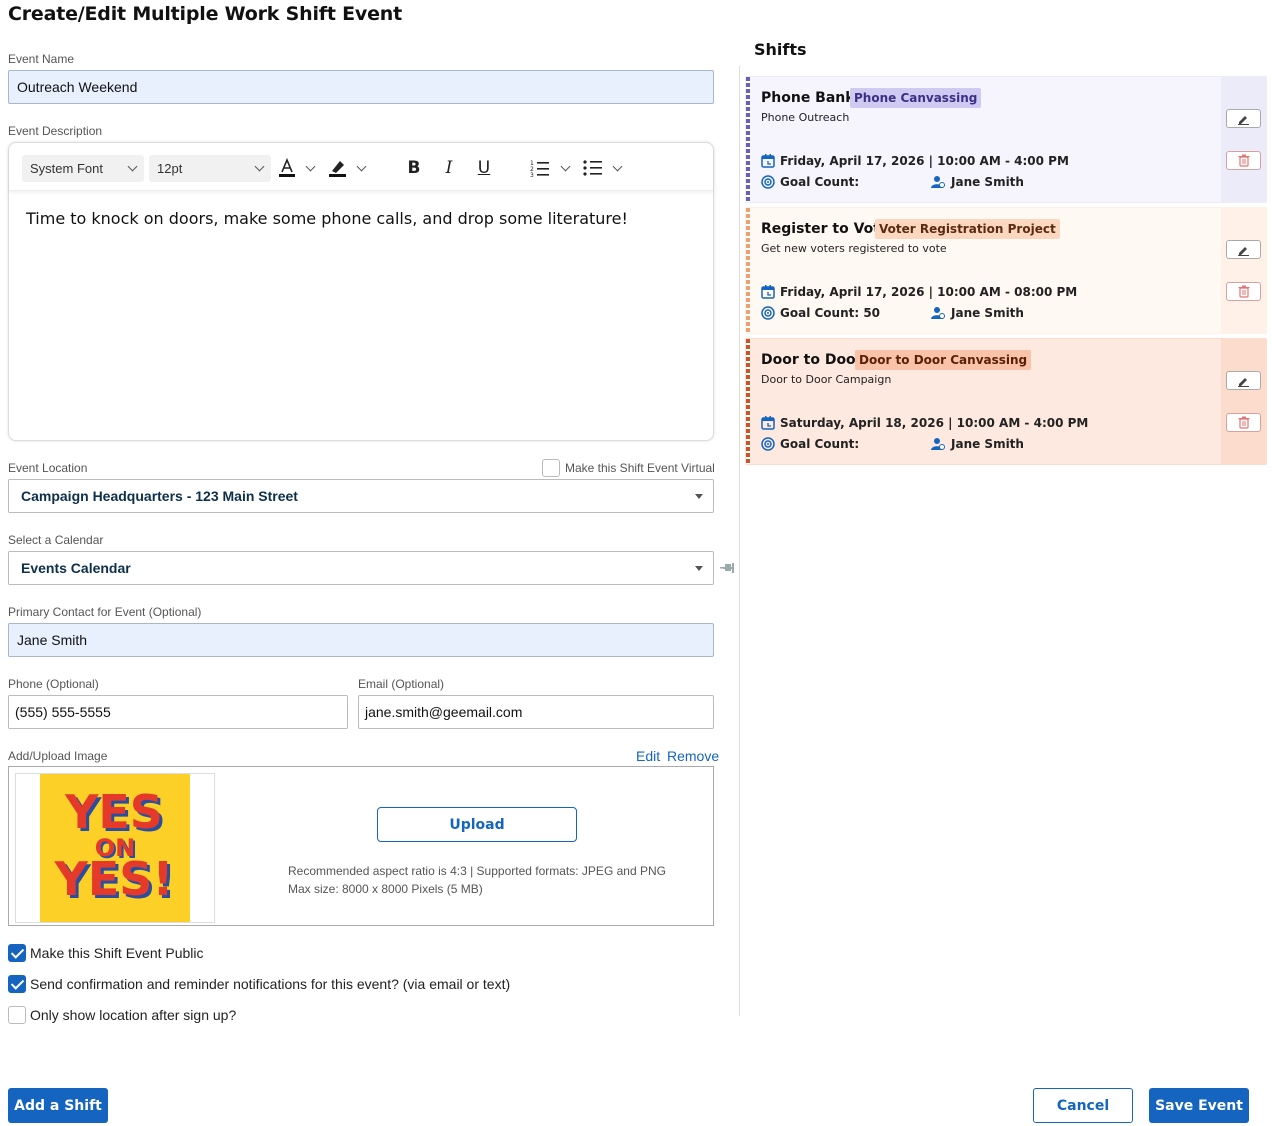  I want to click on image-thumbnail-frame: YES YES ON ON YES! YES!, so click(115, 848).